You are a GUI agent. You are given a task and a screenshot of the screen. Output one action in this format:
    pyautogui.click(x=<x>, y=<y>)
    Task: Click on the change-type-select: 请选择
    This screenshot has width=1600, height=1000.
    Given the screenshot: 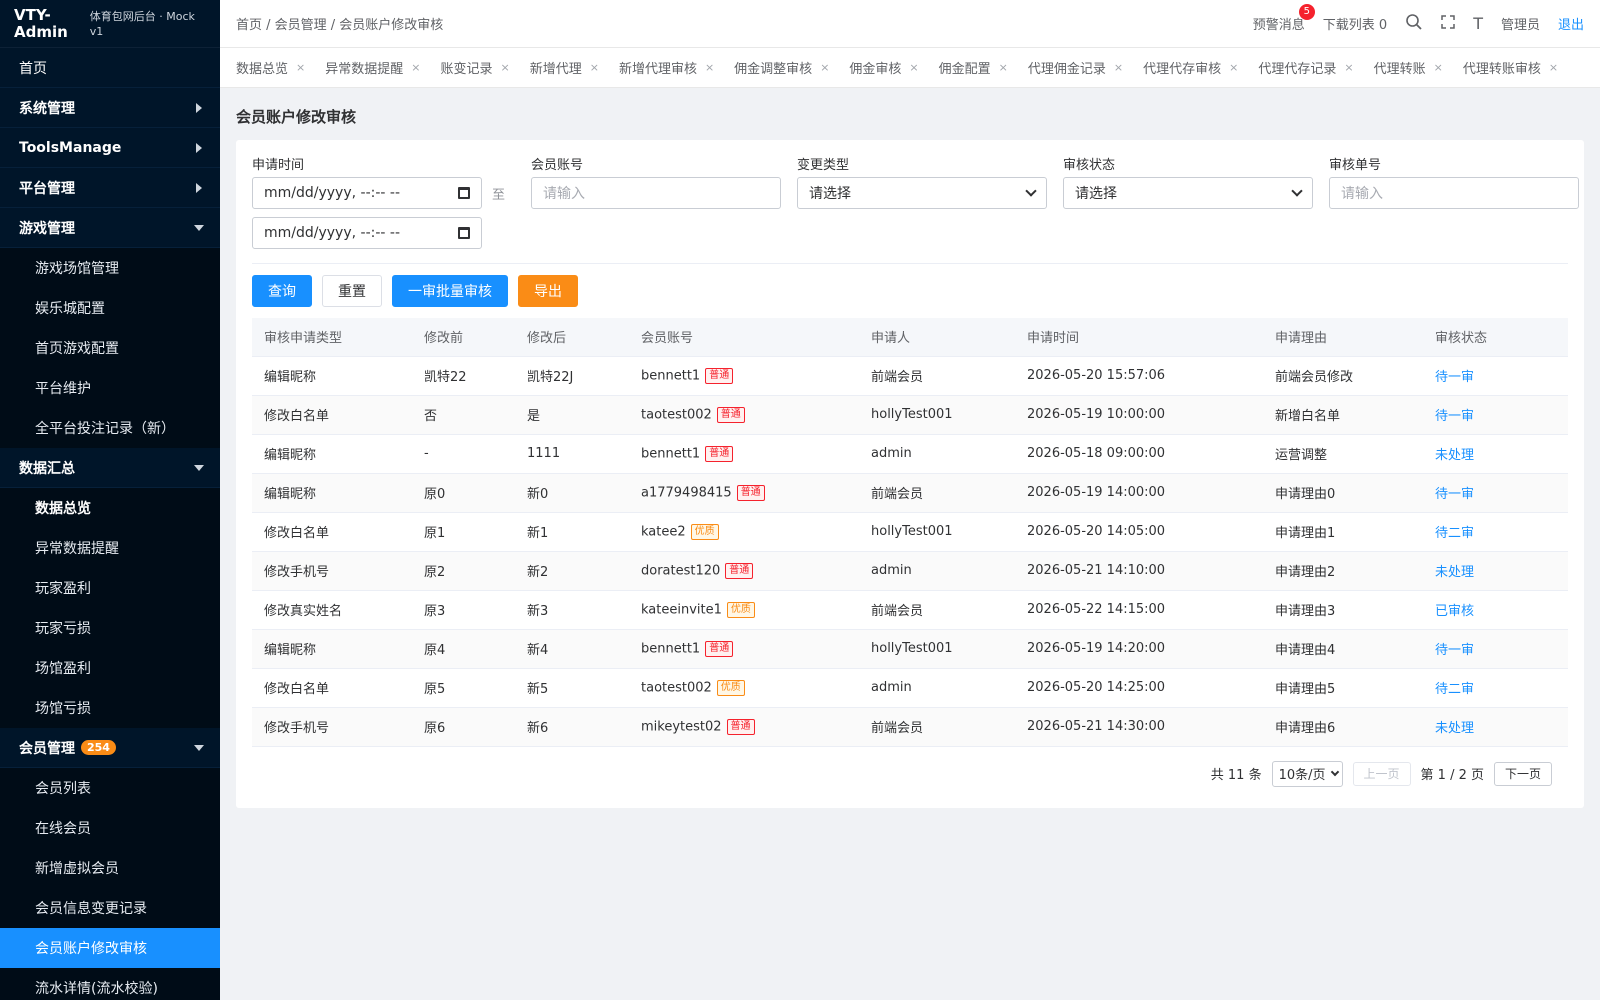 What is the action you would take?
    pyautogui.click(x=922, y=193)
    